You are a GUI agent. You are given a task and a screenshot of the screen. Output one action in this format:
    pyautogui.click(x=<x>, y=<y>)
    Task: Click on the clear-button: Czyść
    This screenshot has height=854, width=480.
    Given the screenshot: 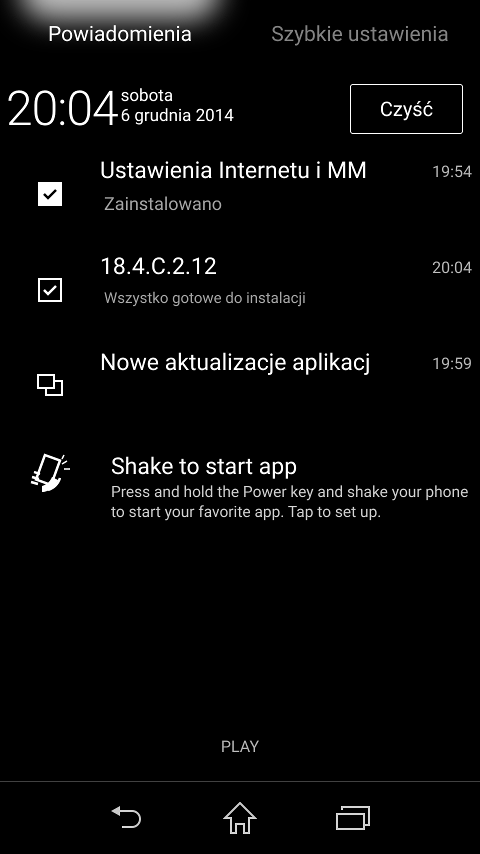 What is the action you would take?
    pyautogui.click(x=406, y=109)
    